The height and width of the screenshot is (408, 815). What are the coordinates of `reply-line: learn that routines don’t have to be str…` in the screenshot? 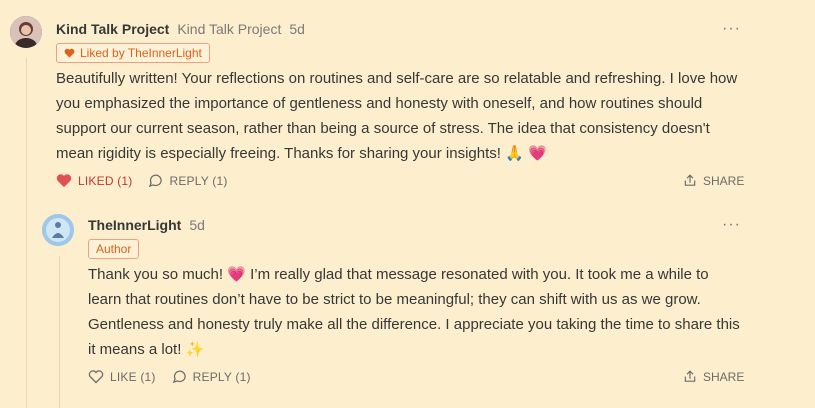 It's located at (394, 299).